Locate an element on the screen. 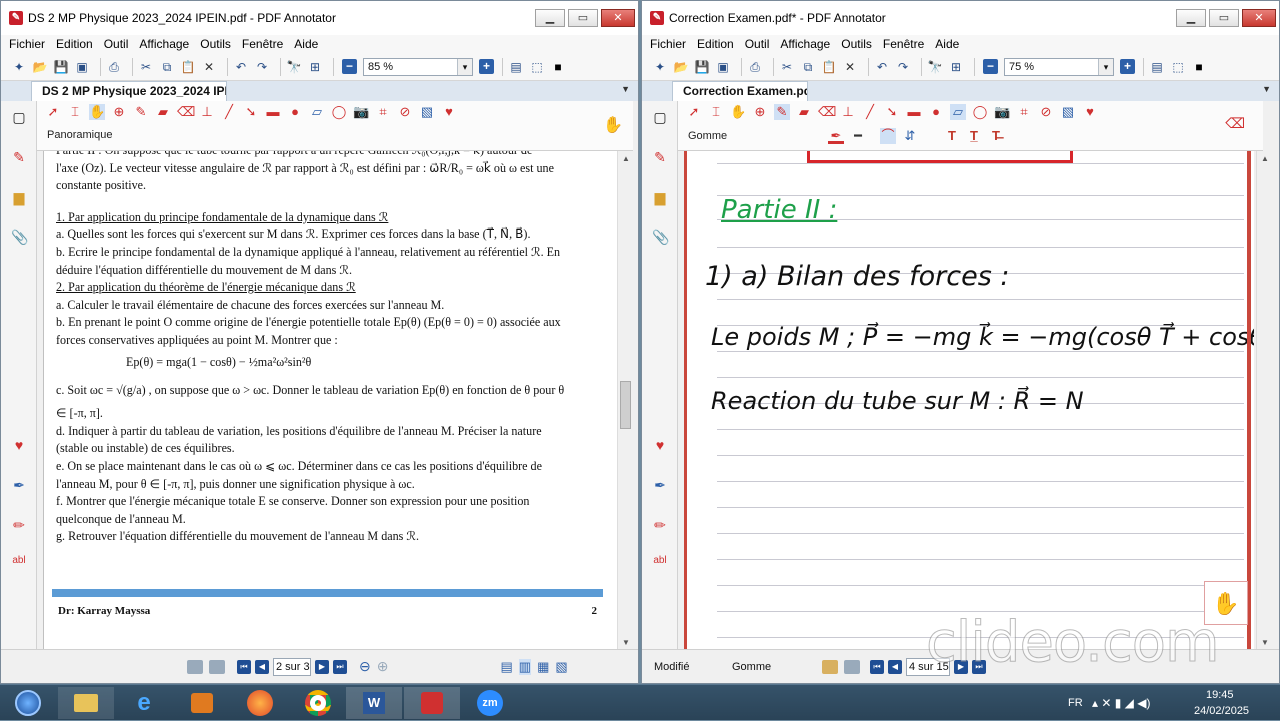 This screenshot has height=721, width=1280. word-icon: W is located at coordinates (374, 703).